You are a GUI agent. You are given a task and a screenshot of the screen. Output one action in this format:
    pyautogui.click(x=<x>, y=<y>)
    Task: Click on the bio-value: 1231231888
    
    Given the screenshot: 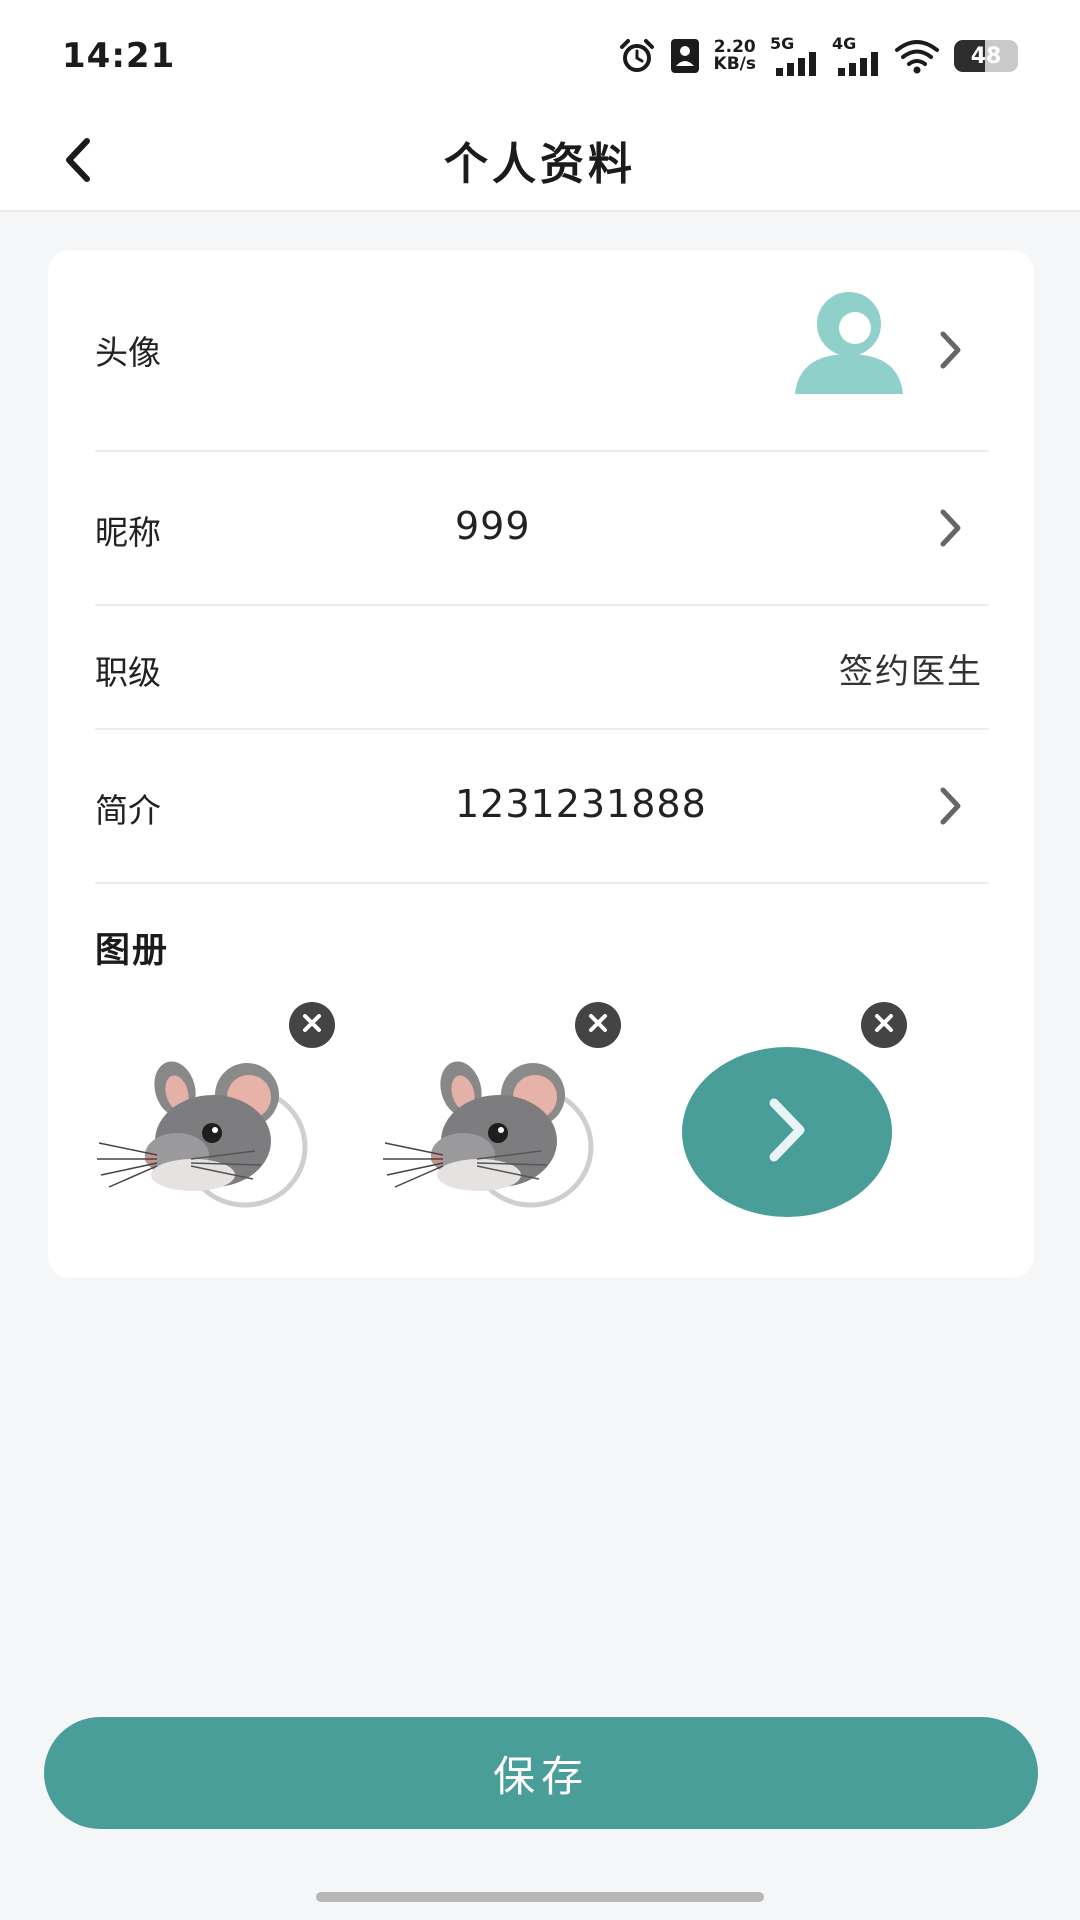 What is the action you would take?
    pyautogui.click(x=581, y=804)
    